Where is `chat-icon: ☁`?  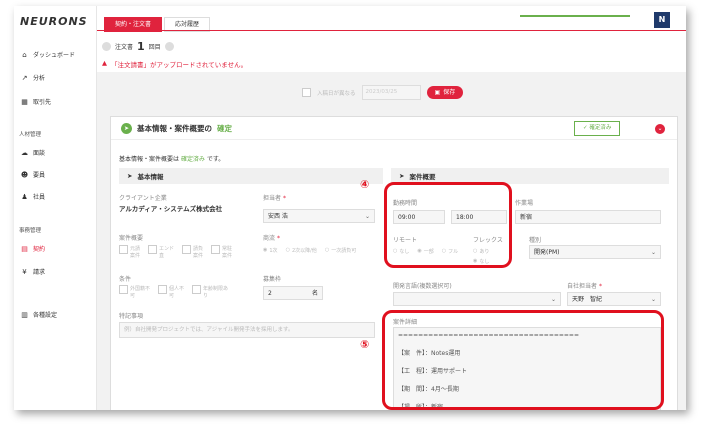 chat-icon: ☁ is located at coordinates (24, 152).